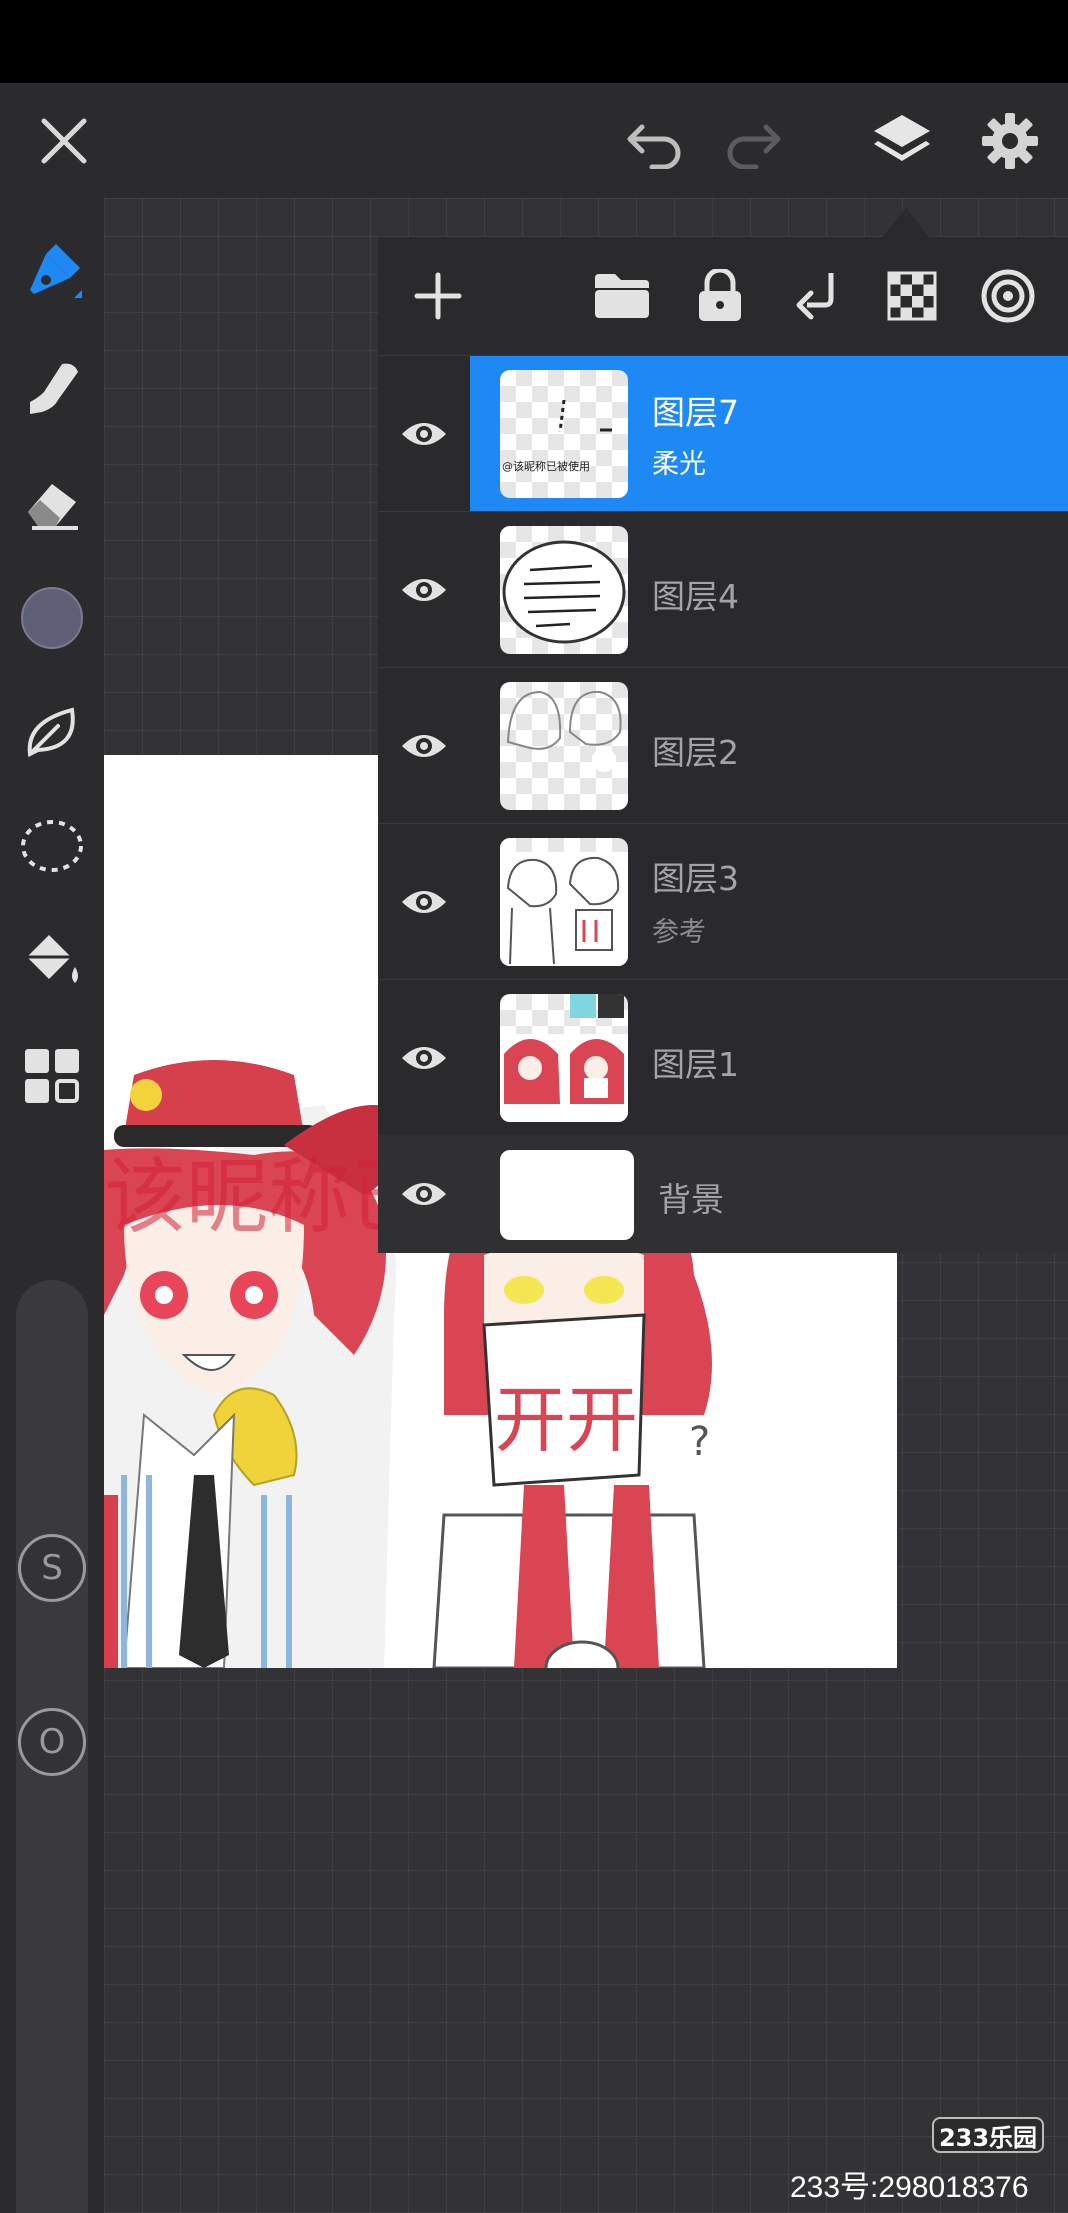  What do you see at coordinates (906, 223) in the screenshot?
I see `panel-caret` at bounding box center [906, 223].